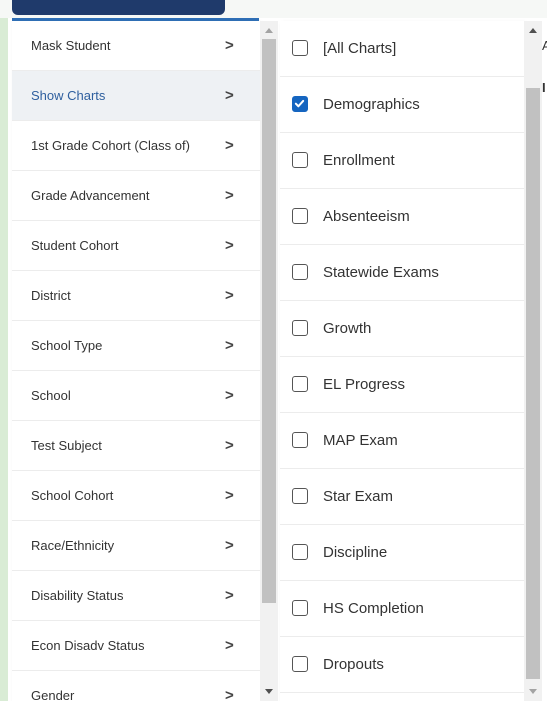 The image size is (547, 701). Describe the element at coordinates (136, 496) in the screenshot. I see `filter-menu-item: School Cohort >` at that location.